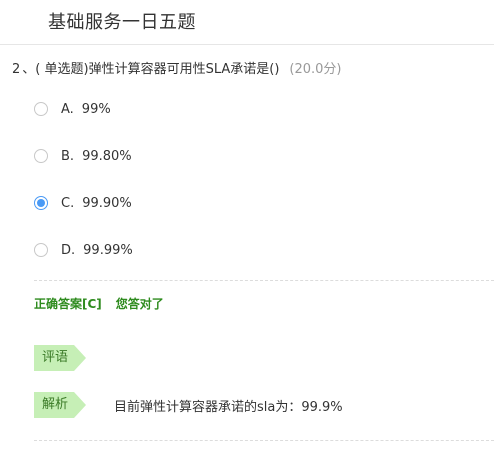 This screenshot has height=470, width=494. I want to click on option-b: B. 99.80%, so click(83, 156).